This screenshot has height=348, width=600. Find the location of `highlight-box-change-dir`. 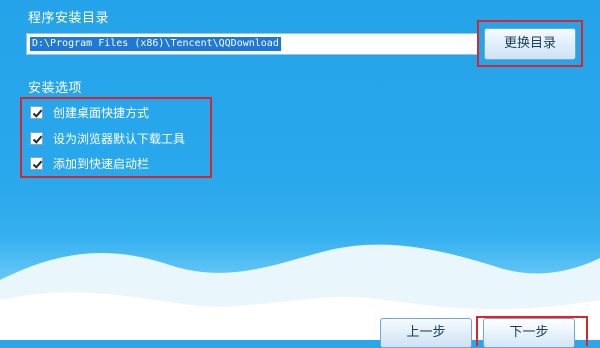

highlight-box-change-dir is located at coordinates (530, 43).